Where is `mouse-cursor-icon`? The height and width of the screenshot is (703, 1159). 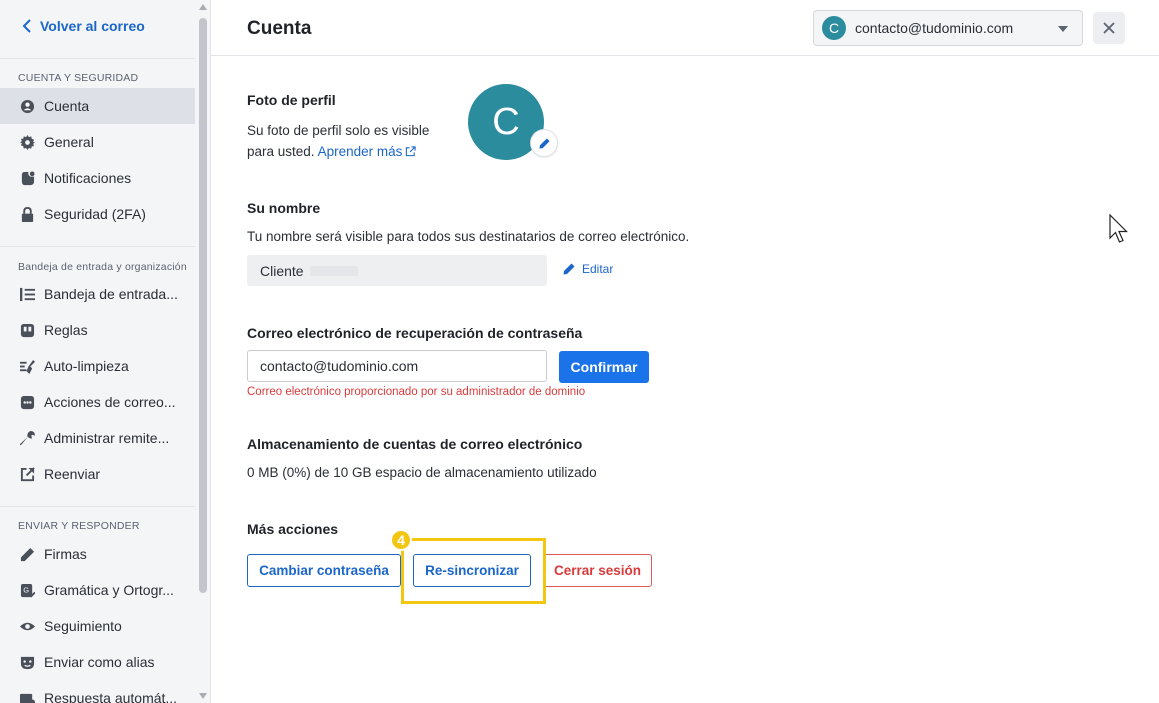 mouse-cursor-icon is located at coordinates (1118, 228).